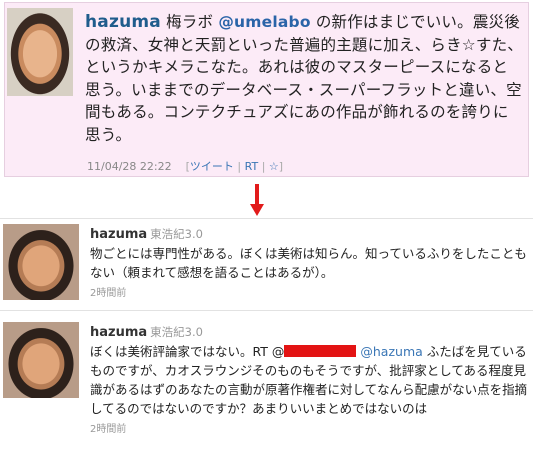  What do you see at coordinates (274, 166) in the screenshot?
I see `favorite-button: ☆` at bounding box center [274, 166].